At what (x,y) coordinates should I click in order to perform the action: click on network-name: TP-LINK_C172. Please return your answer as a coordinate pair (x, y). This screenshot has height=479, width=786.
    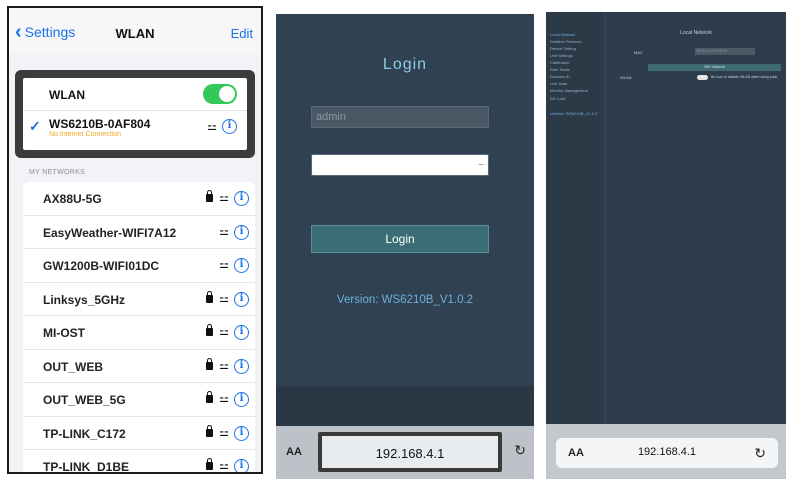
    Looking at the image, I should click on (84, 433).